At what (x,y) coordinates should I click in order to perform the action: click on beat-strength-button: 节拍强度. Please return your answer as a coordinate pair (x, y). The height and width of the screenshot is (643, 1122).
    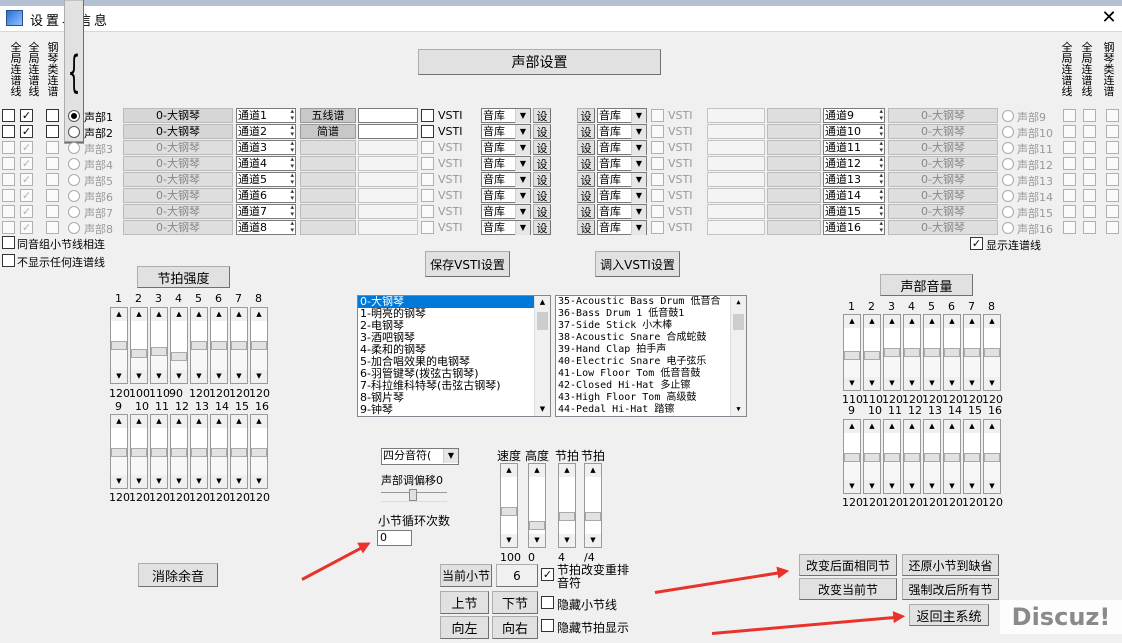
    Looking at the image, I should click on (183, 277).